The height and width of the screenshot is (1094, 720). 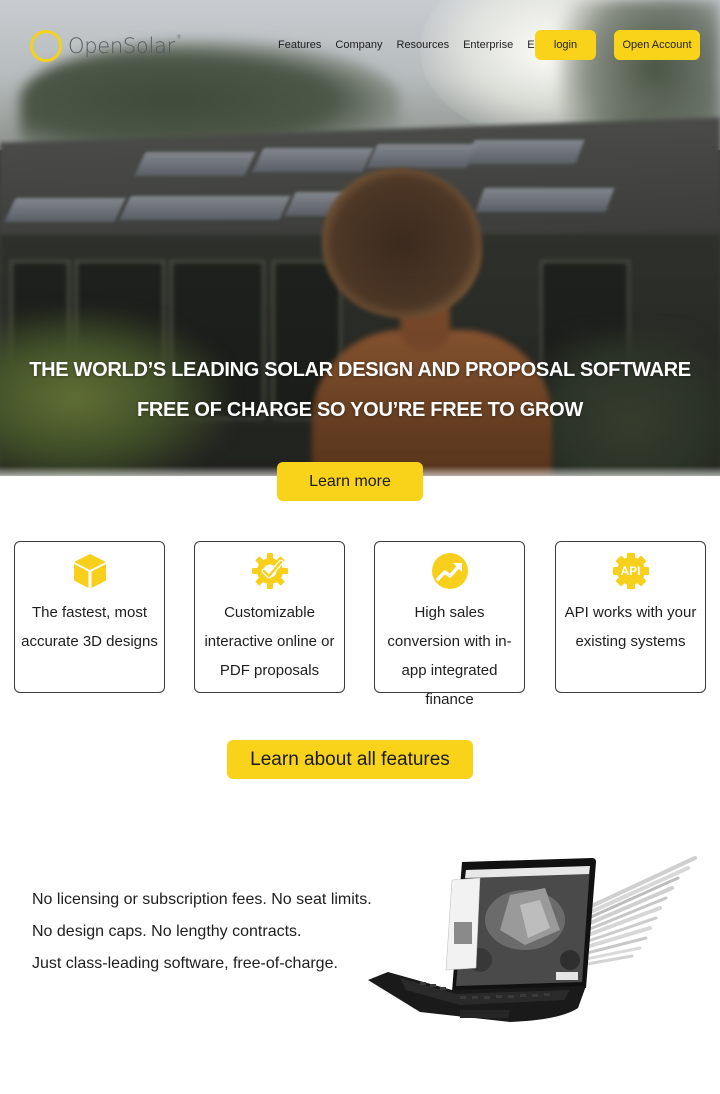 What do you see at coordinates (657, 45) in the screenshot?
I see `open-account-button: Open Account` at bounding box center [657, 45].